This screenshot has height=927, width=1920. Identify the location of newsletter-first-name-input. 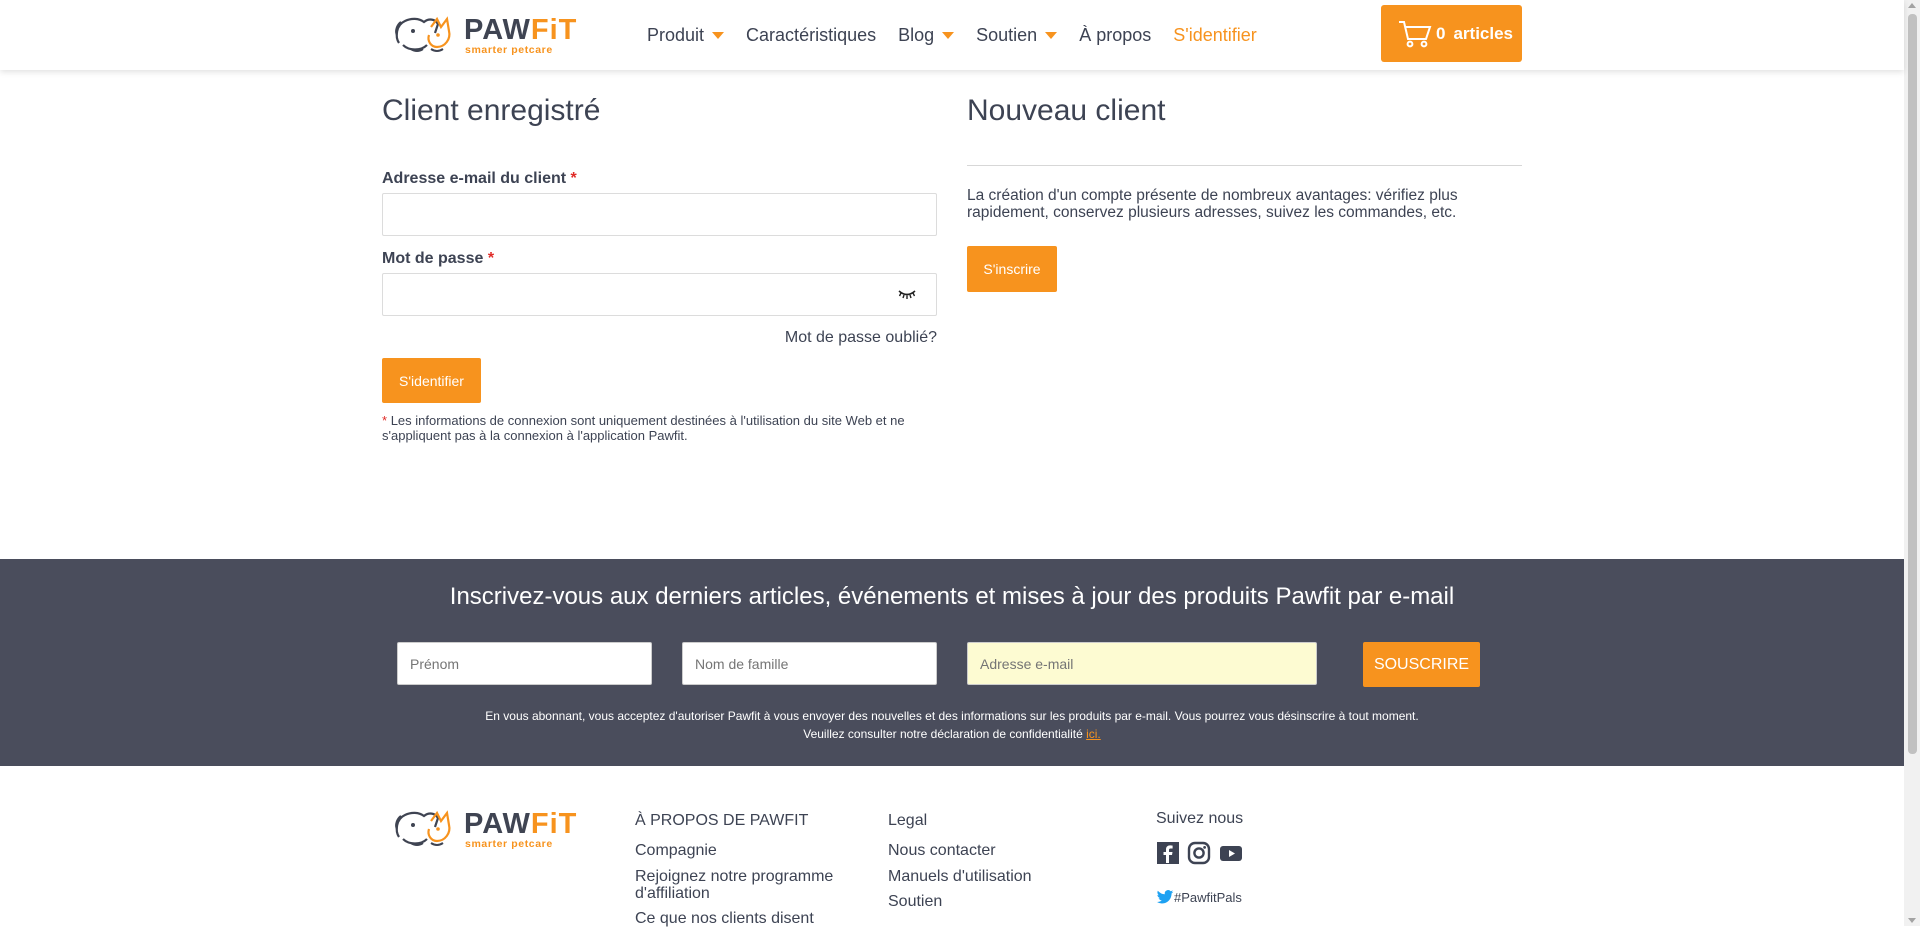
(524, 663).